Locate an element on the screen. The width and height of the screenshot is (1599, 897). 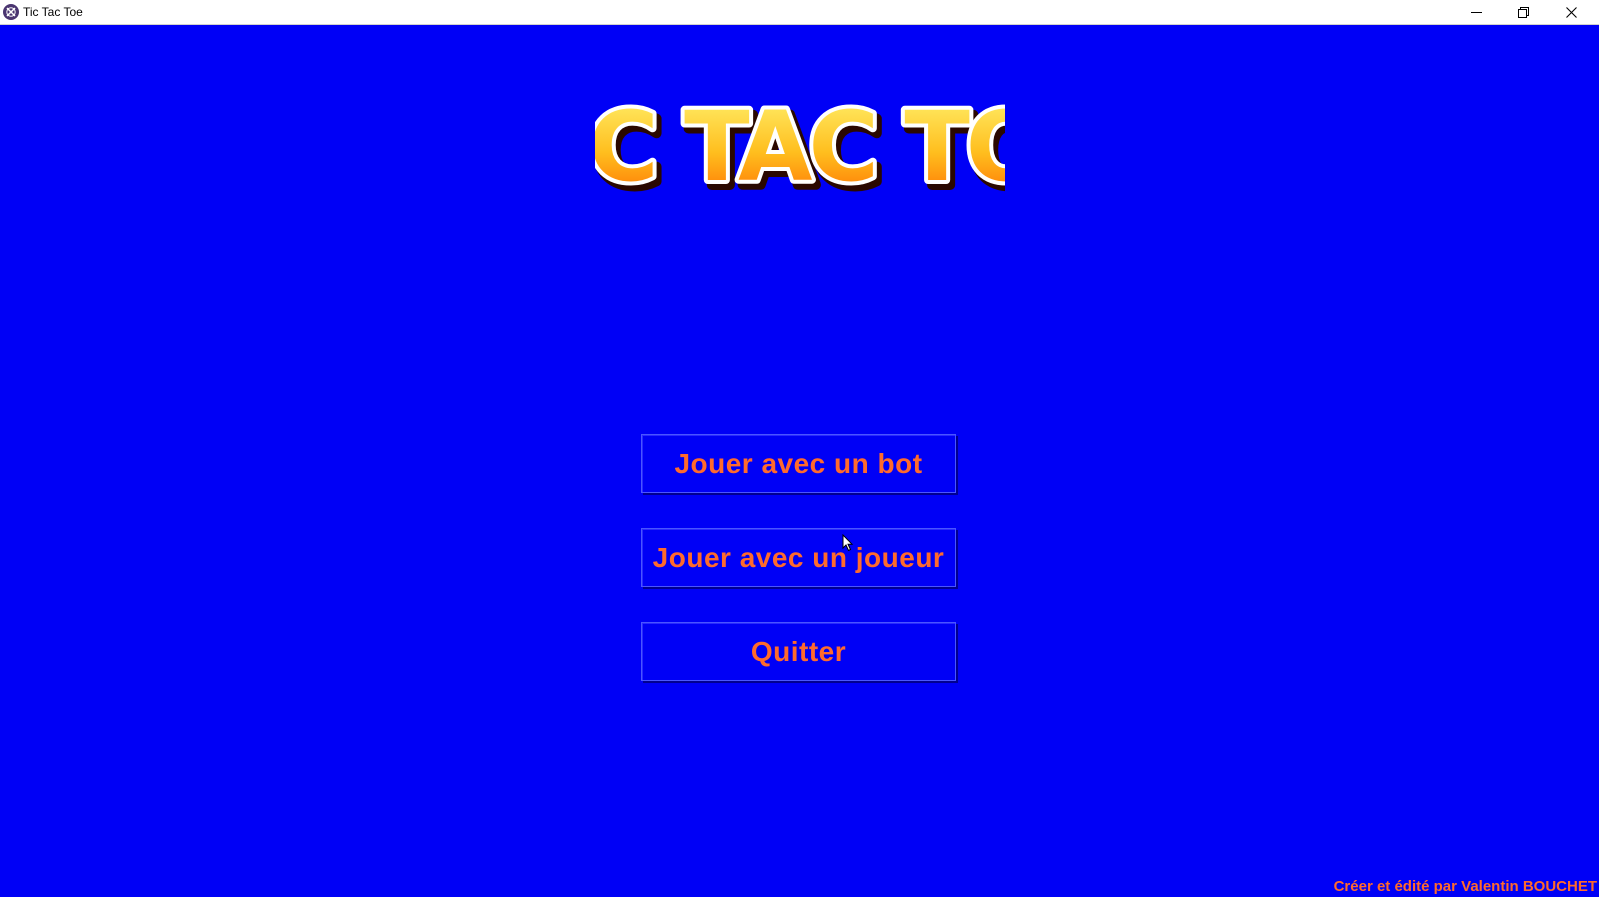
quit-button: Quitter is located at coordinates (798, 651).